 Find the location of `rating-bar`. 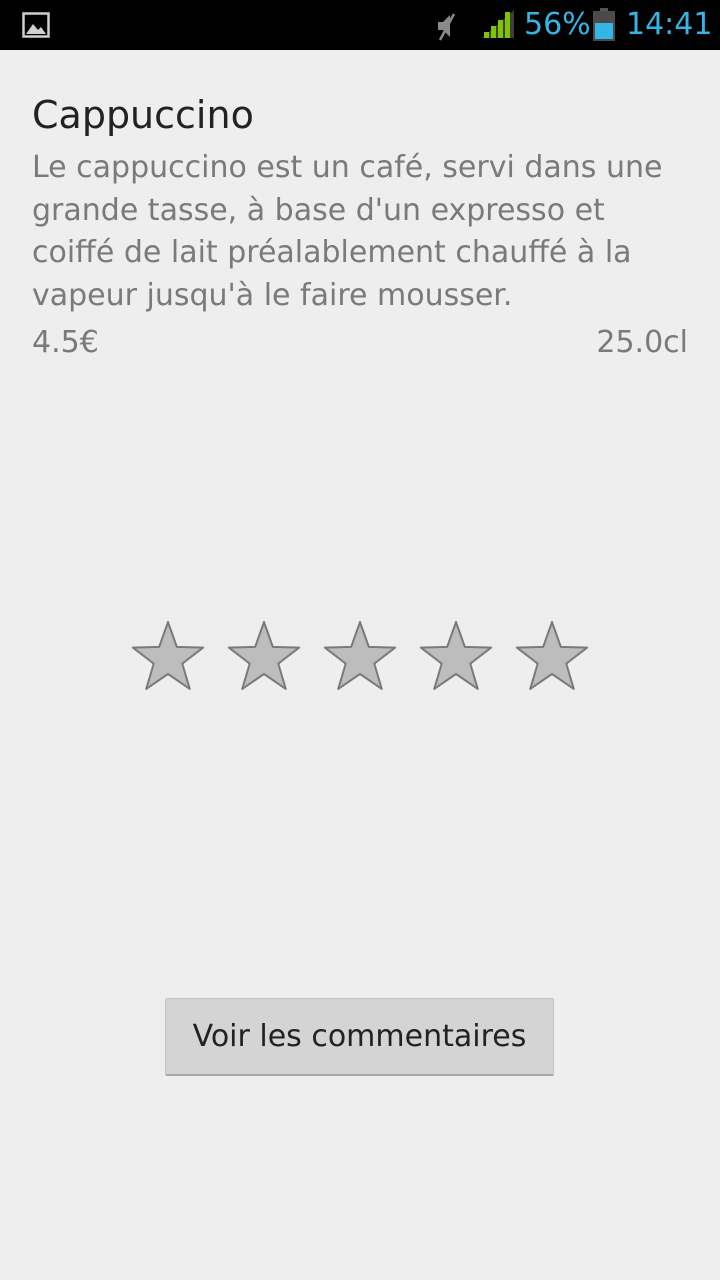

rating-bar is located at coordinates (360, 656).